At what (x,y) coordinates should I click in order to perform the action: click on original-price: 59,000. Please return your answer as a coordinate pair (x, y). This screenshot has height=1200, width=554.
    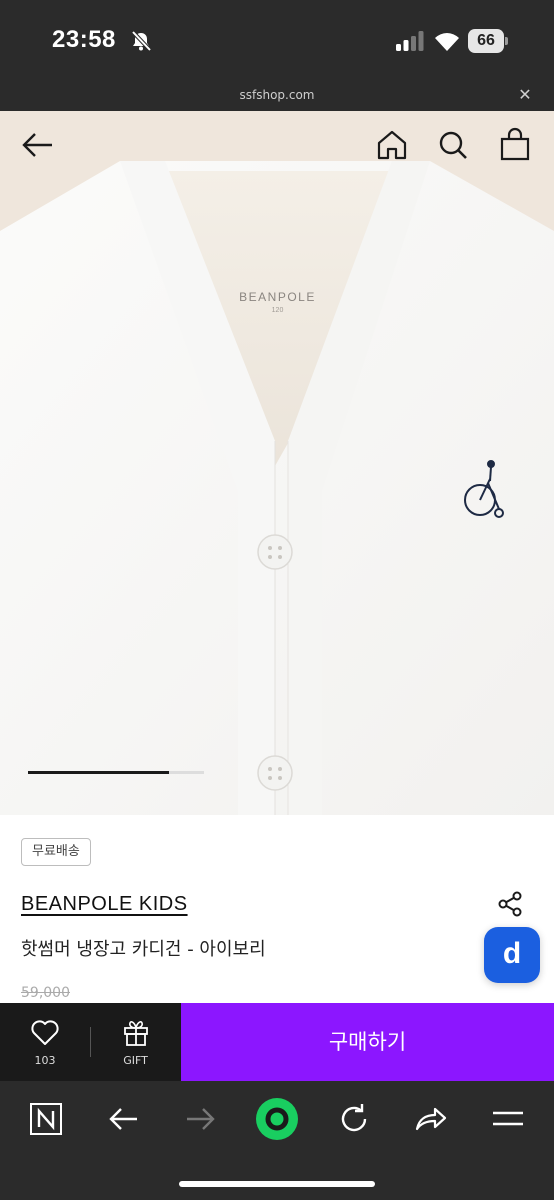
    Looking at the image, I should click on (45, 993).